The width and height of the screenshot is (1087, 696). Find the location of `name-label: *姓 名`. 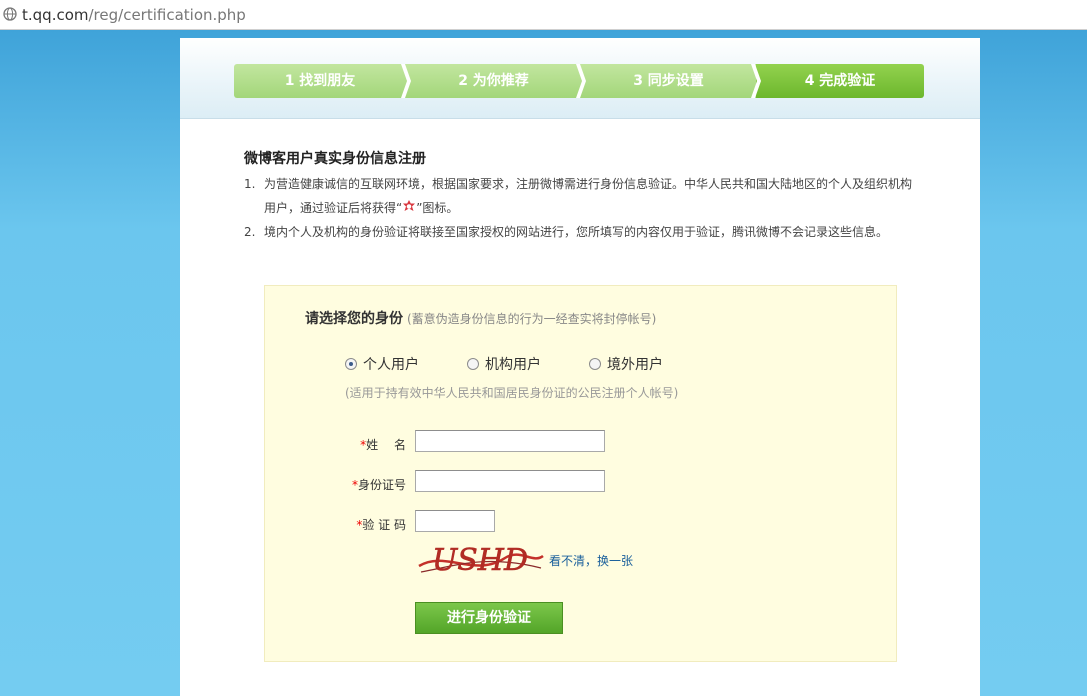

name-label: *姓 名 is located at coordinates (378, 444).